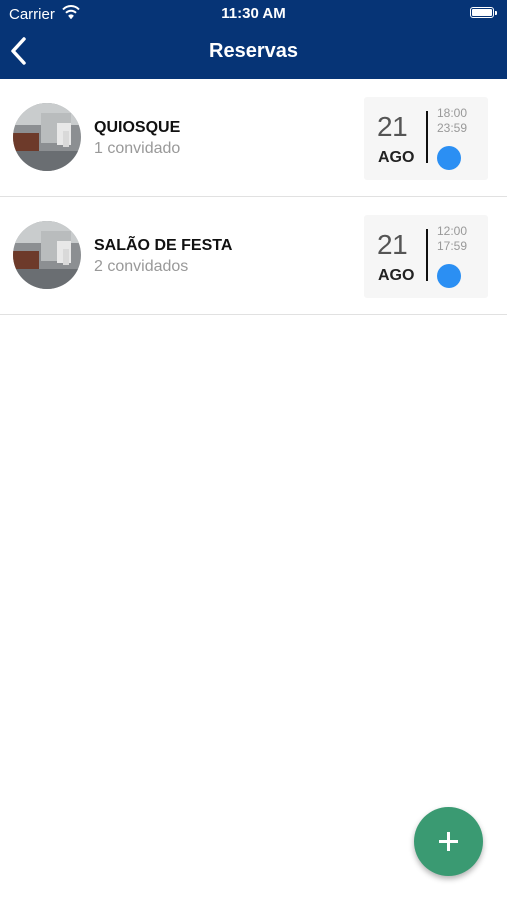 This screenshot has width=507, height=900. What do you see at coordinates (141, 266) in the screenshot?
I see `guest-count: 2 convidados` at bounding box center [141, 266].